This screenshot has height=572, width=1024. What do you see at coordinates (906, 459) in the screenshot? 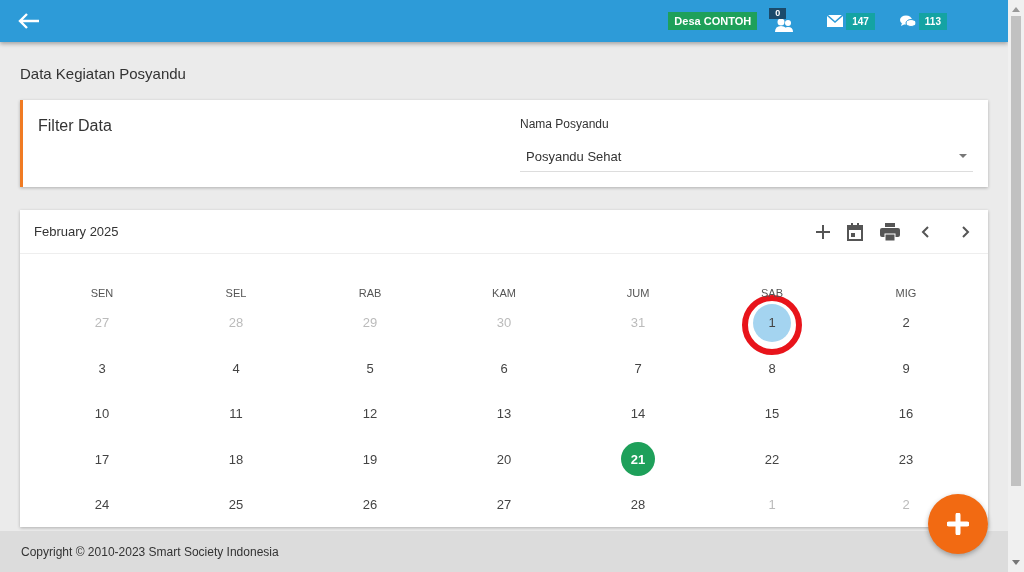
I see `day-cell: 23` at bounding box center [906, 459].